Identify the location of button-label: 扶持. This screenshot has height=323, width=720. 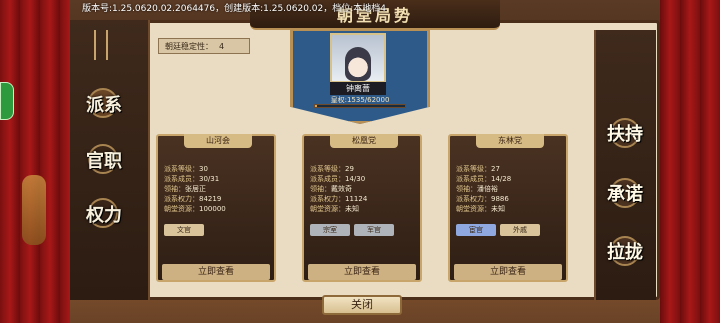
(625, 134).